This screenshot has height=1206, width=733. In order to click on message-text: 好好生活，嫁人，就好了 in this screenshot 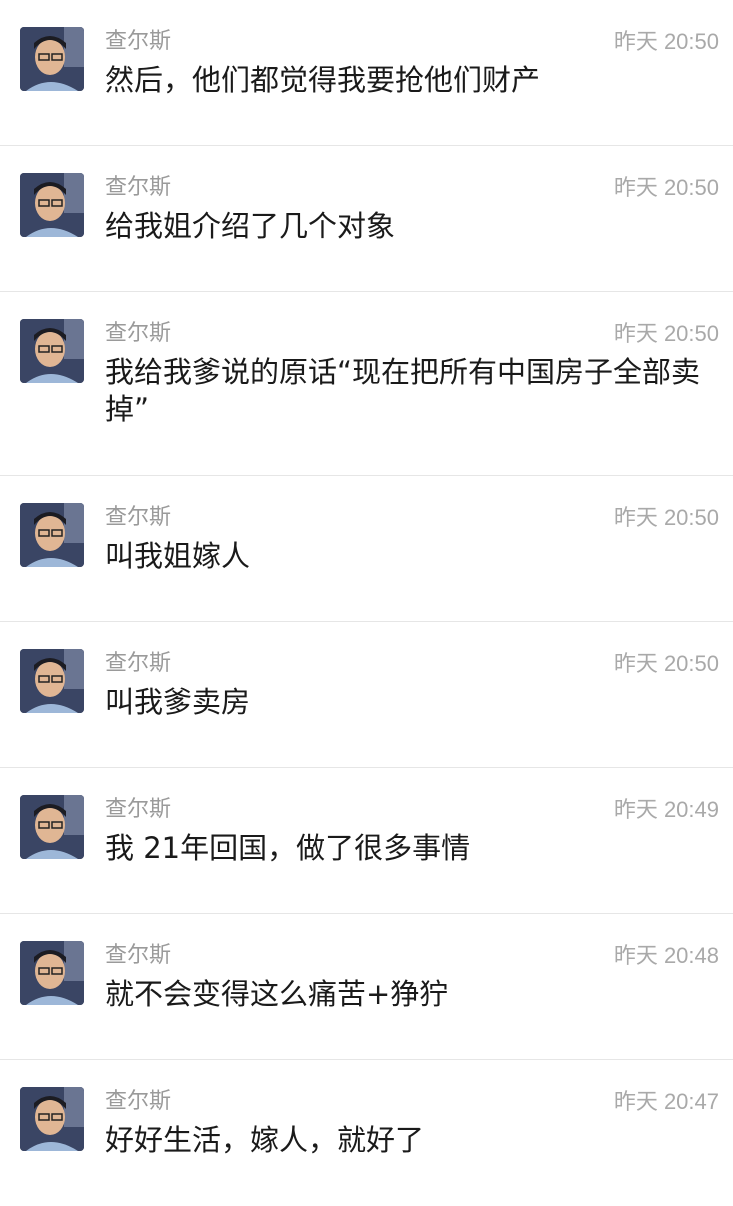, I will do `click(265, 1140)`.